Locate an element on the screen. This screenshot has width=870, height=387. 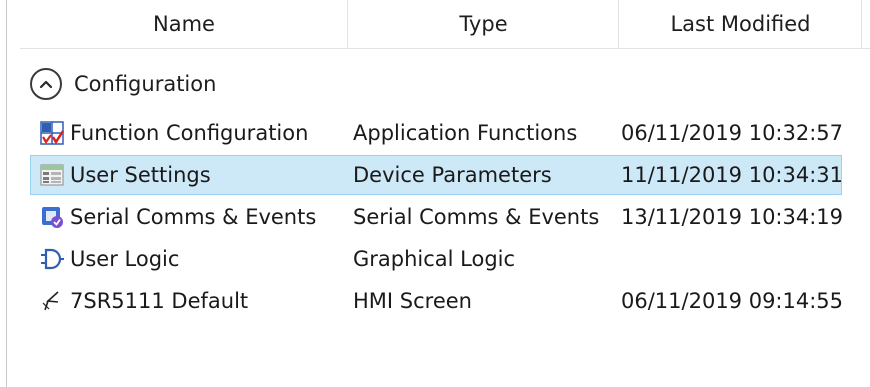
row-modified: 13/11/2019 10:34:19 is located at coordinates (732, 217).